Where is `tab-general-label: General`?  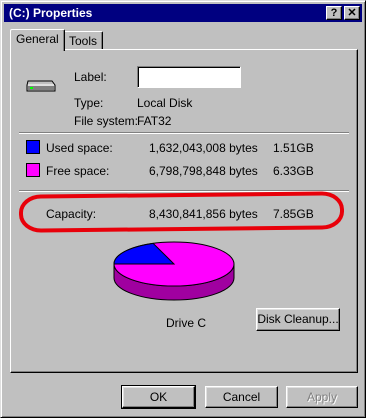
tab-general-label: General is located at coordinates (37, 39).